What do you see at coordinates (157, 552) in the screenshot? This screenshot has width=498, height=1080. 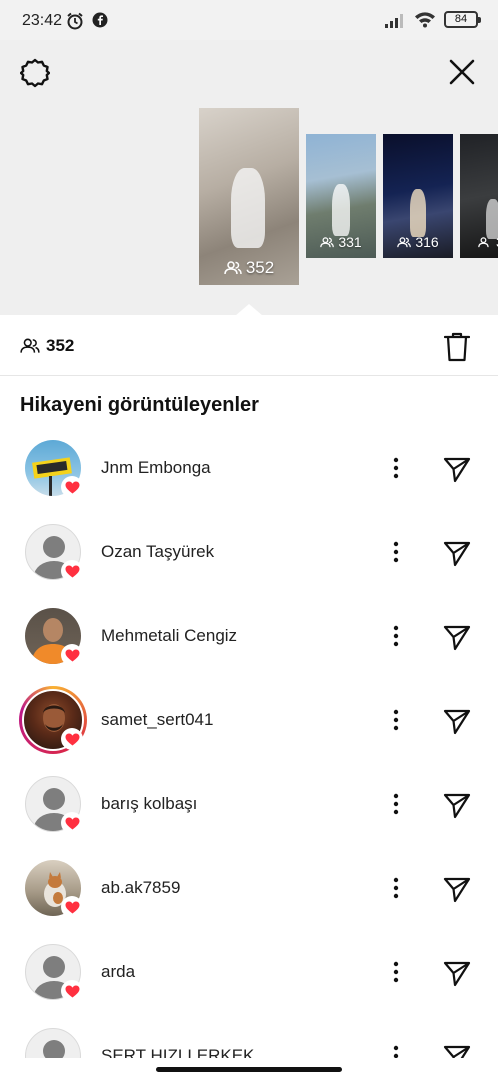 I see `viewer-username: Ozan Taşyürek` at bounding box center [157, 552].